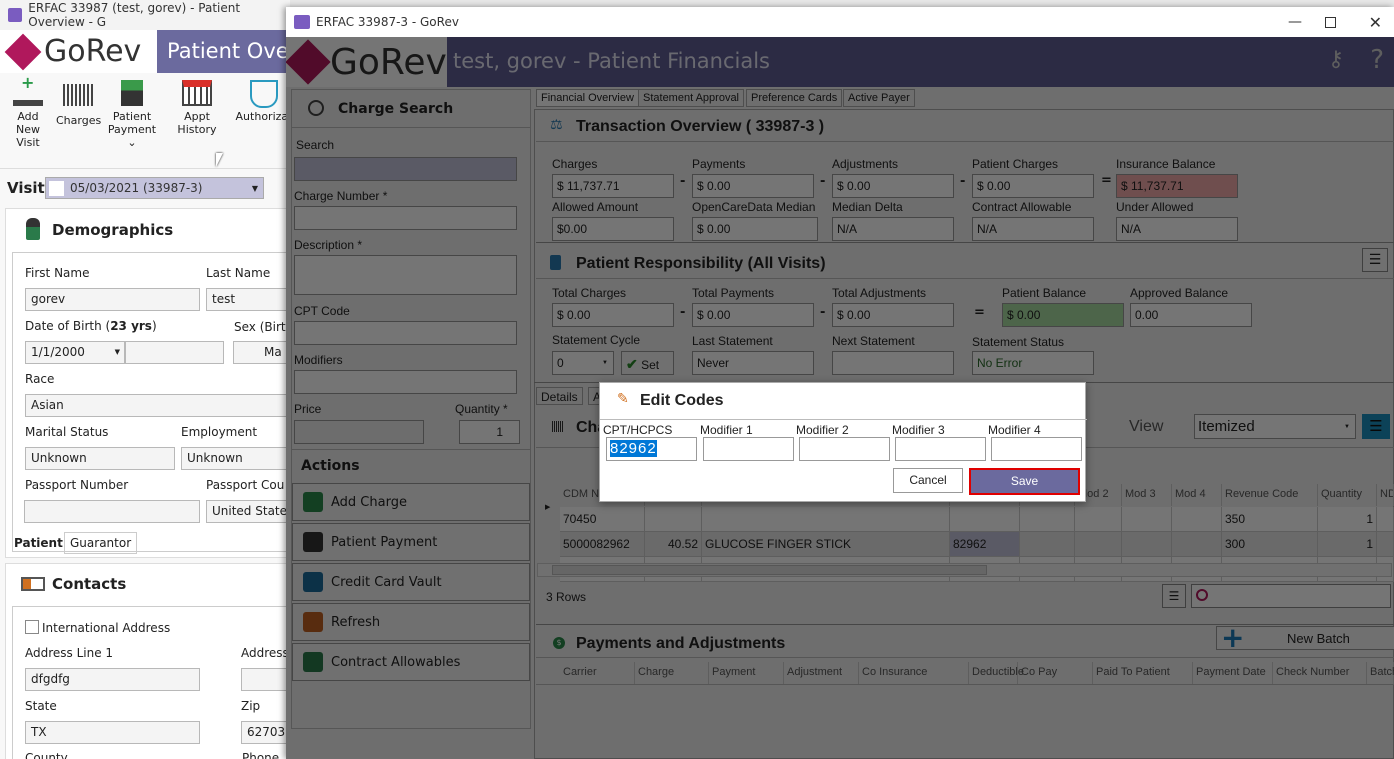 The height and width of the screenshot is (759, 1394). What do you see at coordinates (681, 643) in the screenshot?
I see `payments-adjustments-title: Payments and Adjustments` at bounding box center [681, 643].